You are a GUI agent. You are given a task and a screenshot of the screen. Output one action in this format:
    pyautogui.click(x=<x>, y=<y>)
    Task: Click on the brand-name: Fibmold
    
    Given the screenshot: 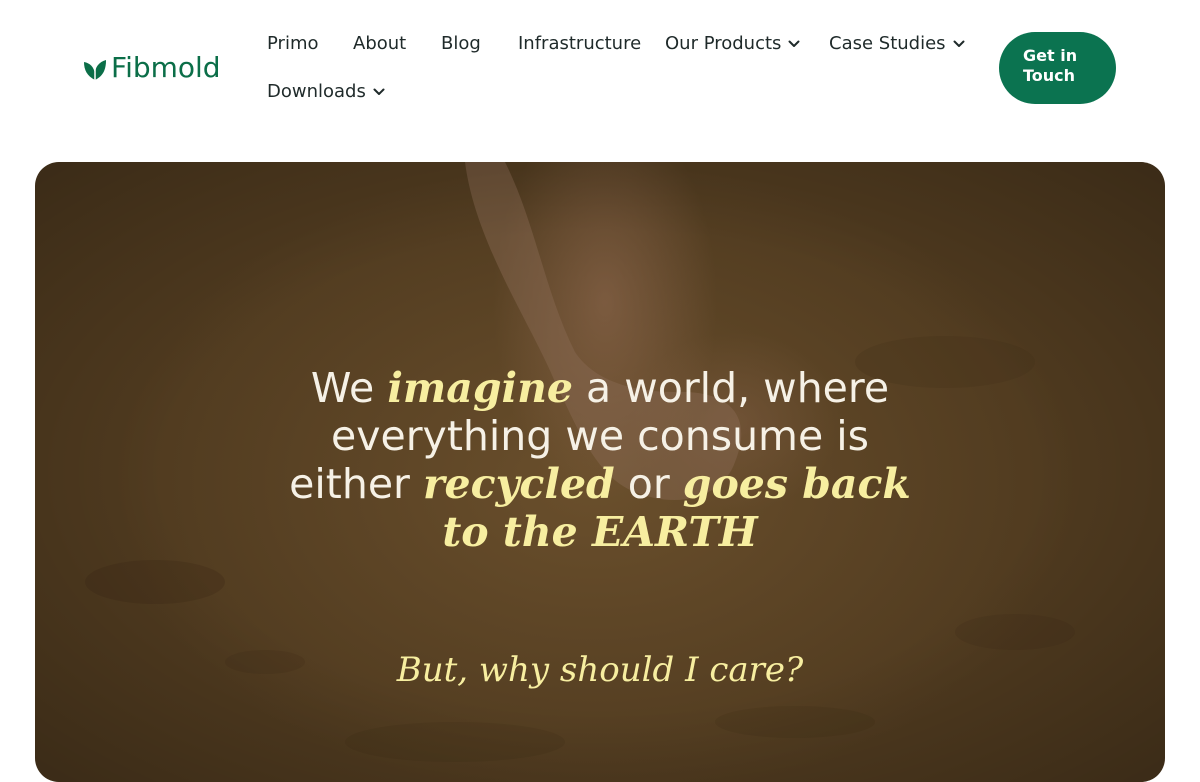 What is the action you would take?
    pyautogui.click(x=166, y=67)
    